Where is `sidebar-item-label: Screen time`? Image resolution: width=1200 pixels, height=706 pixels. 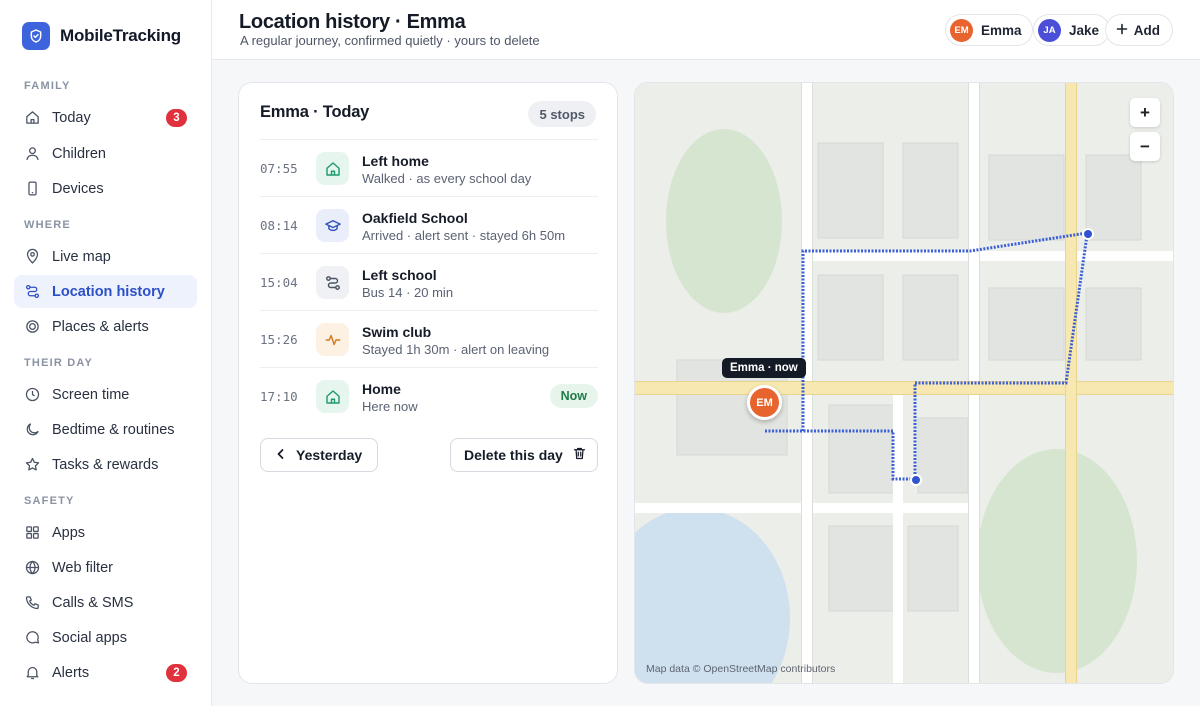
sidebar-item-label: Screen time is located at coordinates (91, 394).